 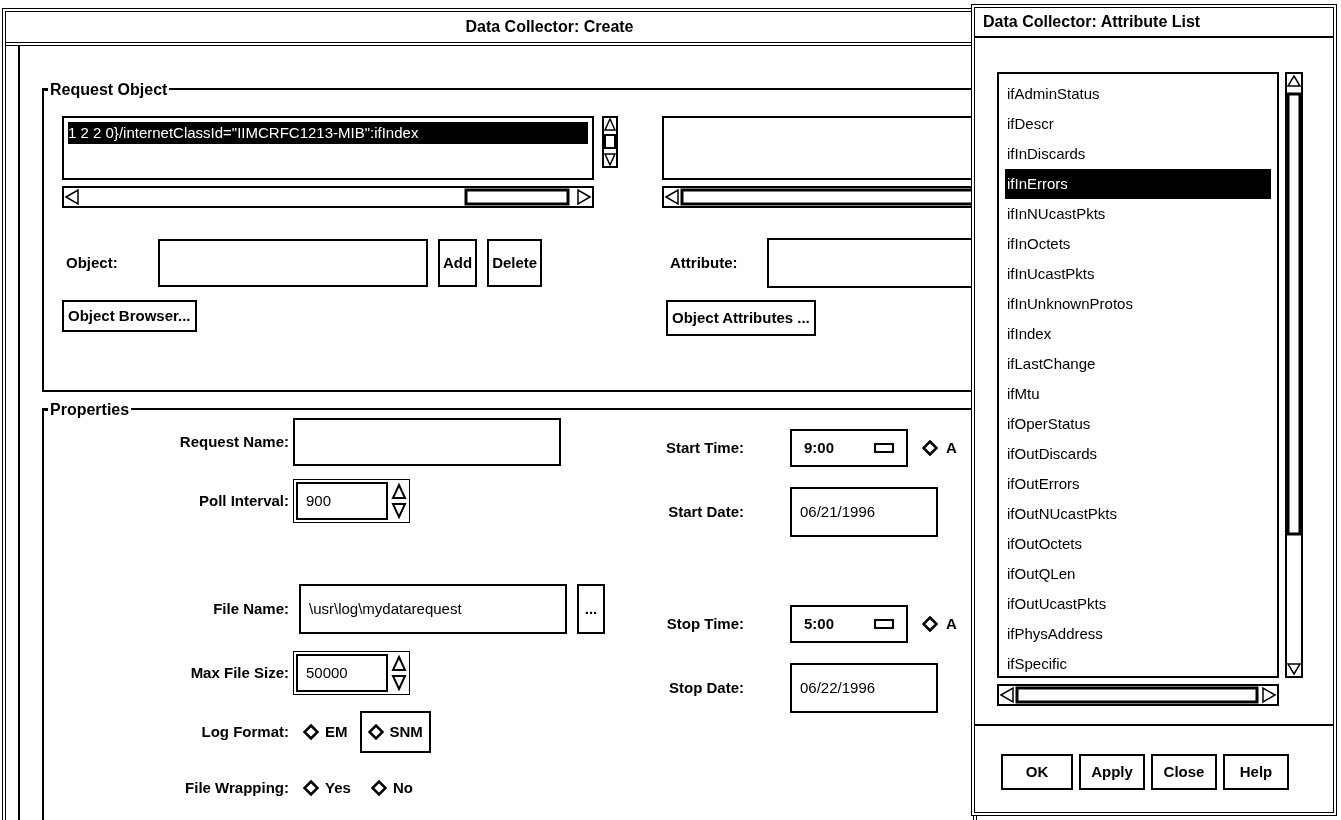 I want to click on number-field: 50000, so click(x=342, y=673).